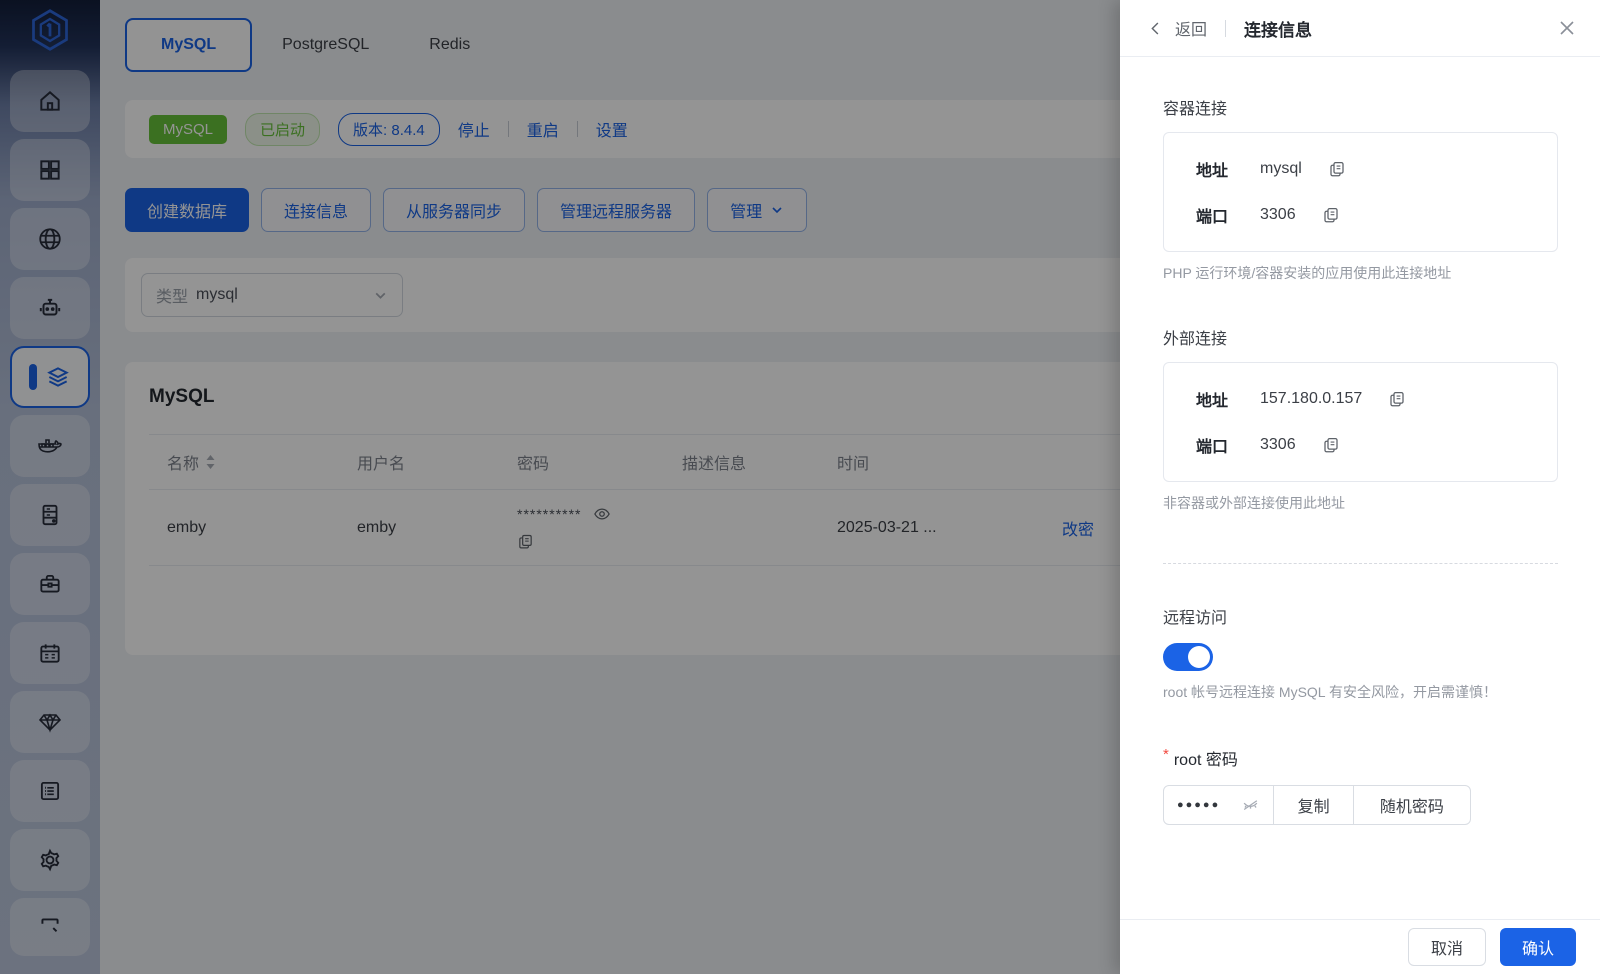 The width and height of the screenshot is (1600, 974). Describe the element at coordinates (1278, 444) in the screenshot. I see `external-port-value: 3306` at that location.